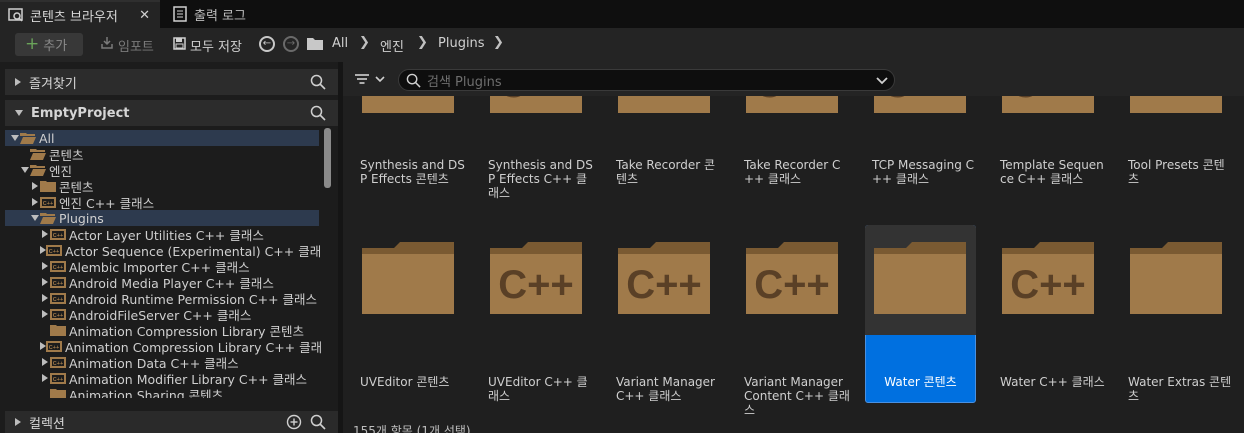 This screenshot has width=1244, height=433. Describe the element at coordinates (162, 392) in the screenshot. I see `tree-item: Animation Sharing 콘텐츠` at that location.